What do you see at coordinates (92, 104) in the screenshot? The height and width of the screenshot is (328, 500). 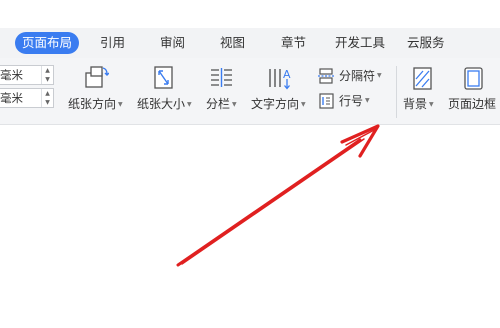 I see `page-orientation-label: 纸张方向` at bounding box center [92, 104].